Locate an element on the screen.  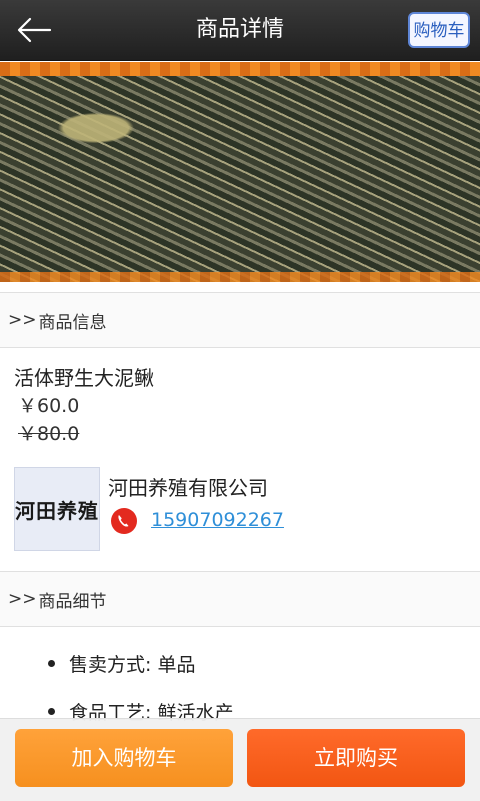
phone-number-link: 15907092267 is located at coordinates (217, 520).